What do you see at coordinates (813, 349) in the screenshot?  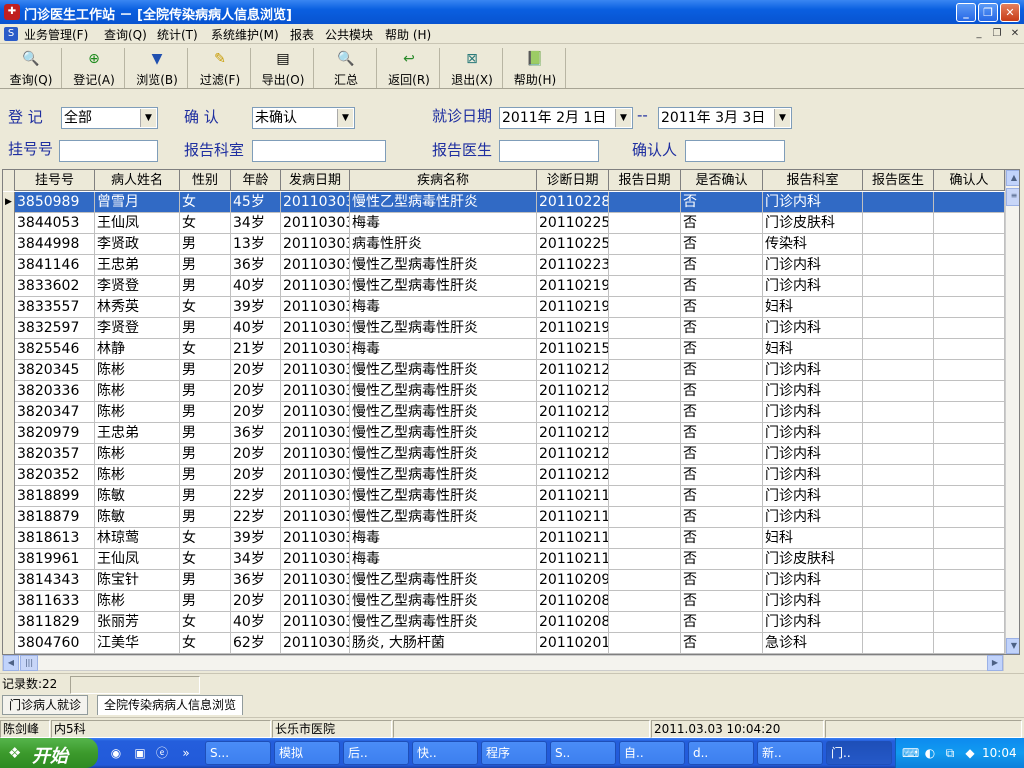 I see `cell-report-dept: 妇科` at bounding box center [813, 349].